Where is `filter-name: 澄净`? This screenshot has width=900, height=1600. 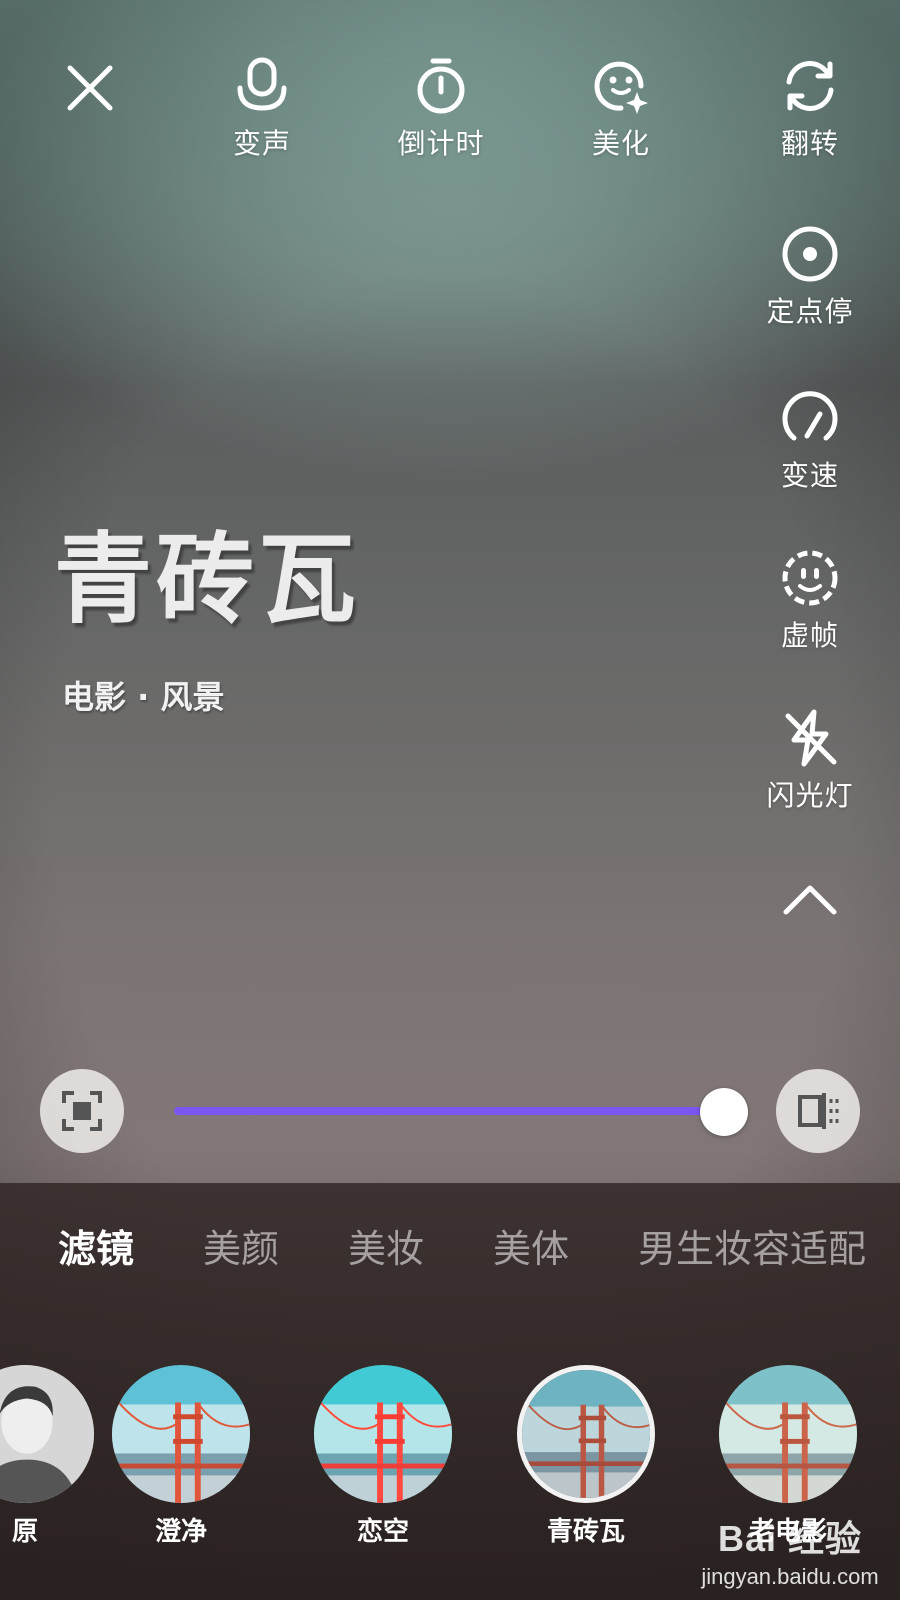
filter-name: 澄净 is located at coordinates (180, 1532).